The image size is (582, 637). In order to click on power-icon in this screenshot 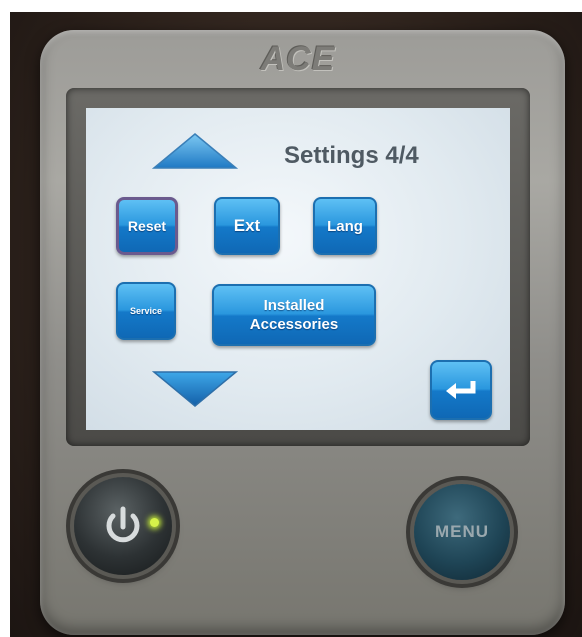, I will do `click(123, 524)`.